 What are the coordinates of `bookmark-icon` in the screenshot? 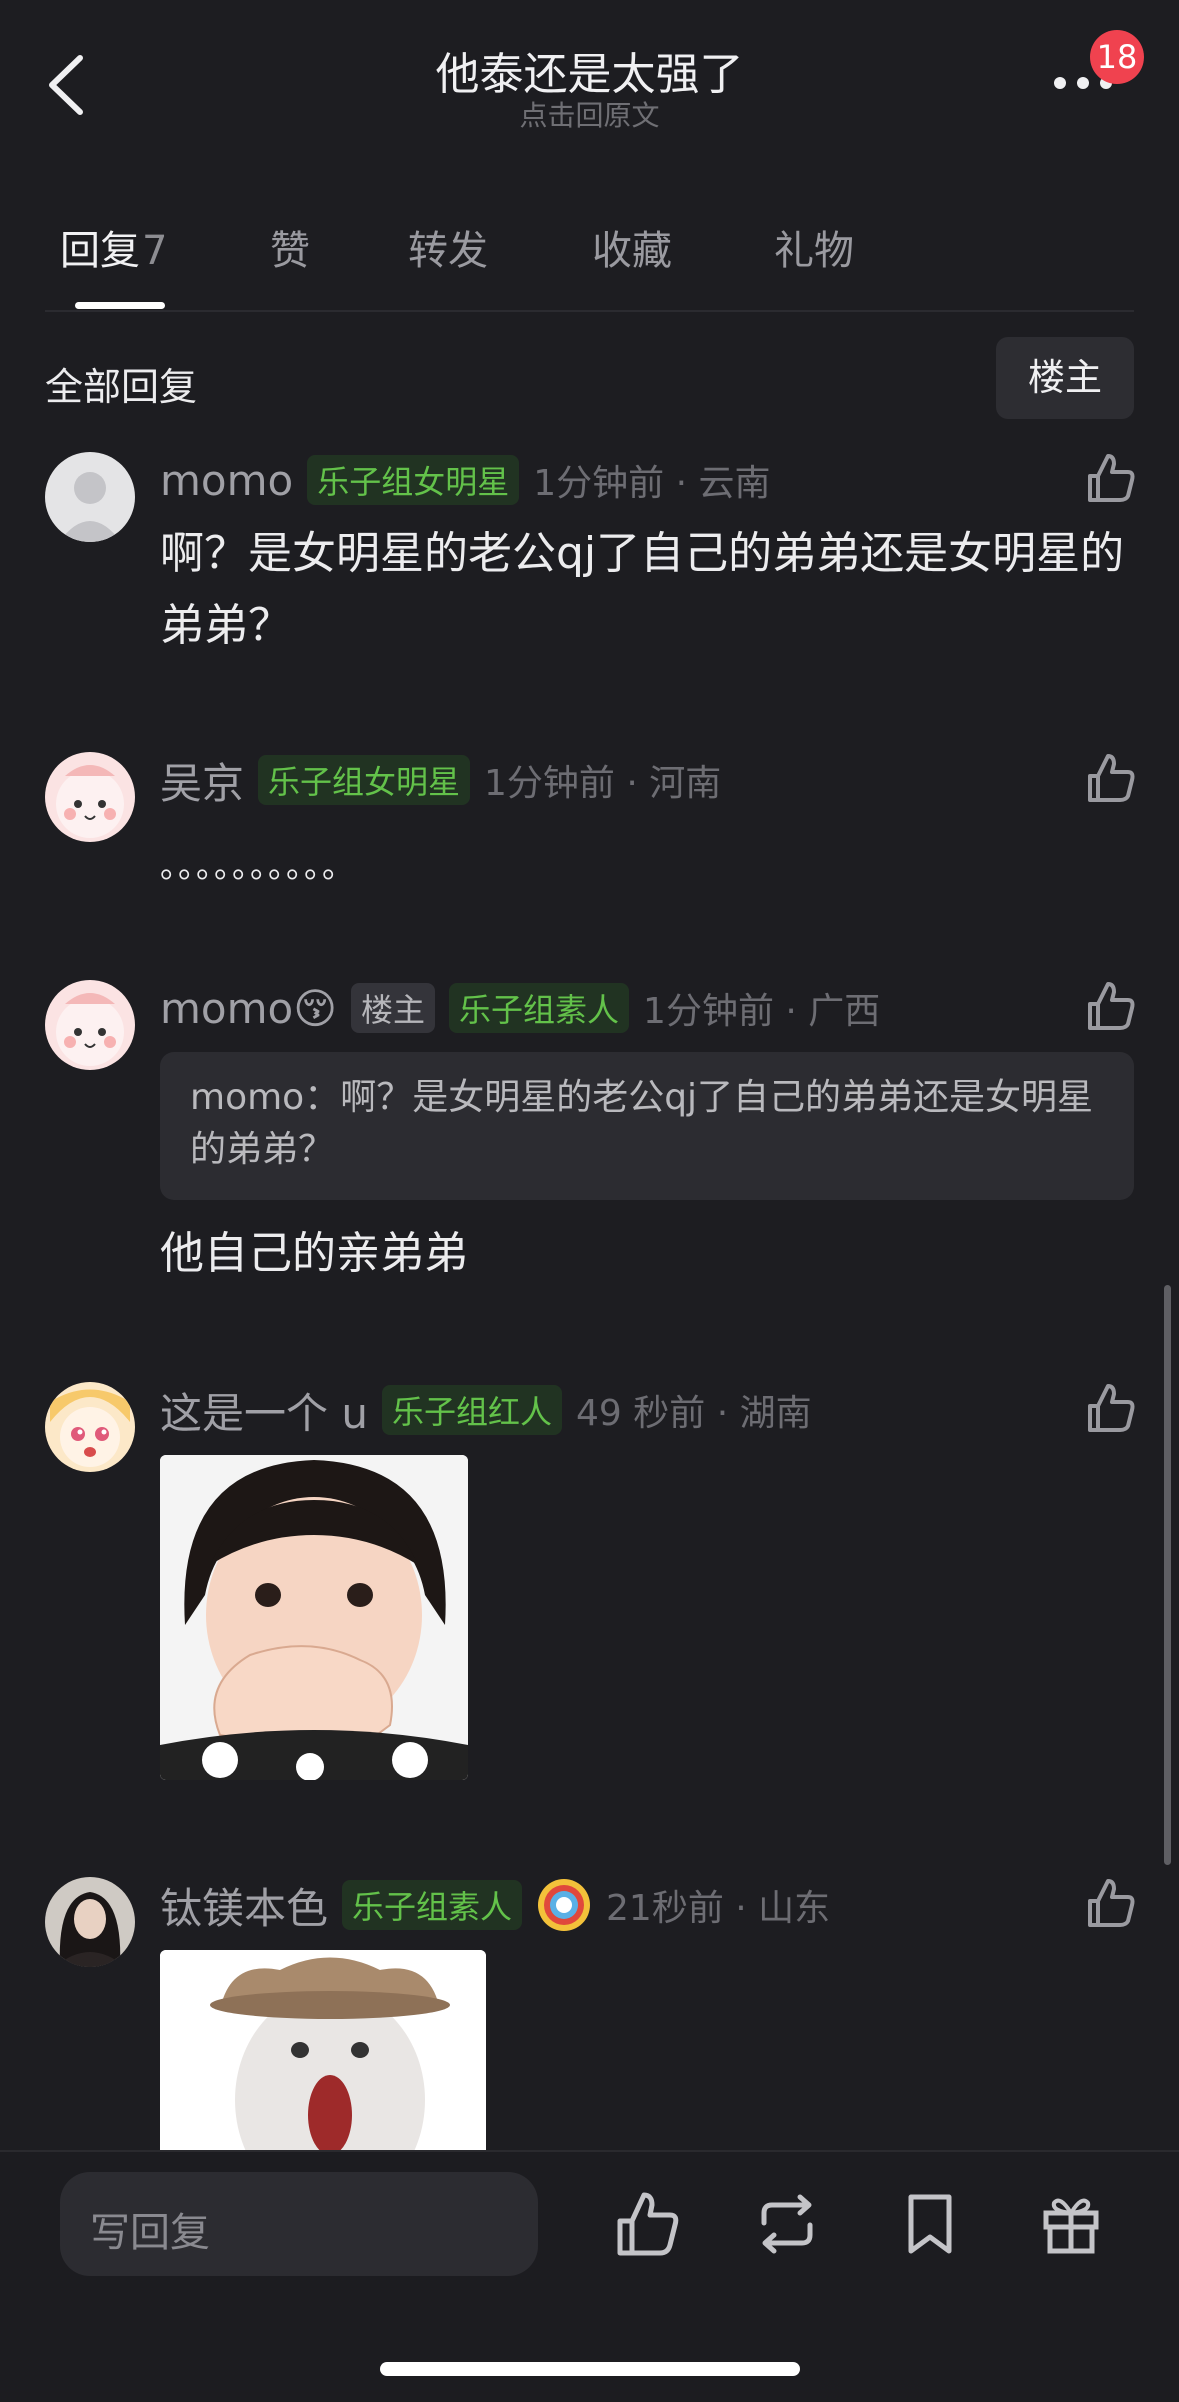 It's located at (930, 2224).